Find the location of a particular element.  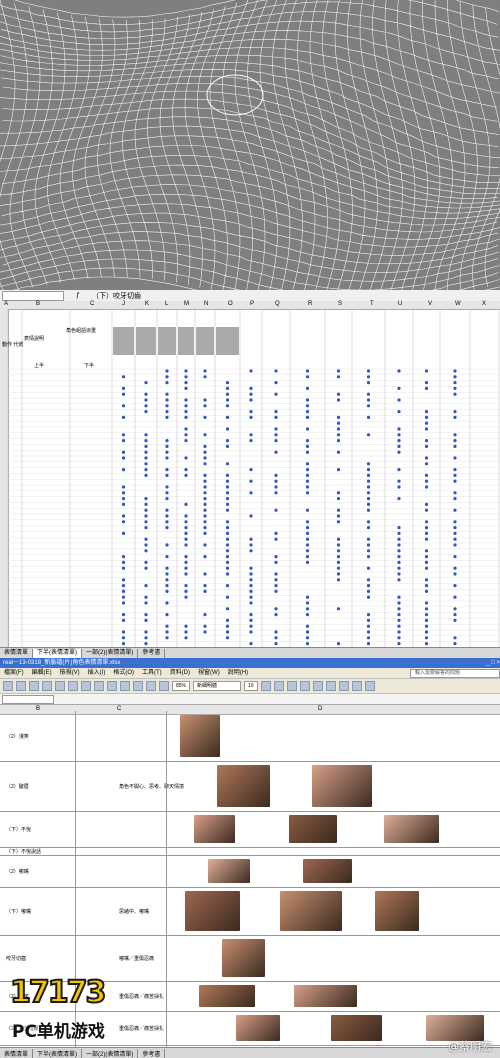

col-m: M is located at coordinates (186, 304).